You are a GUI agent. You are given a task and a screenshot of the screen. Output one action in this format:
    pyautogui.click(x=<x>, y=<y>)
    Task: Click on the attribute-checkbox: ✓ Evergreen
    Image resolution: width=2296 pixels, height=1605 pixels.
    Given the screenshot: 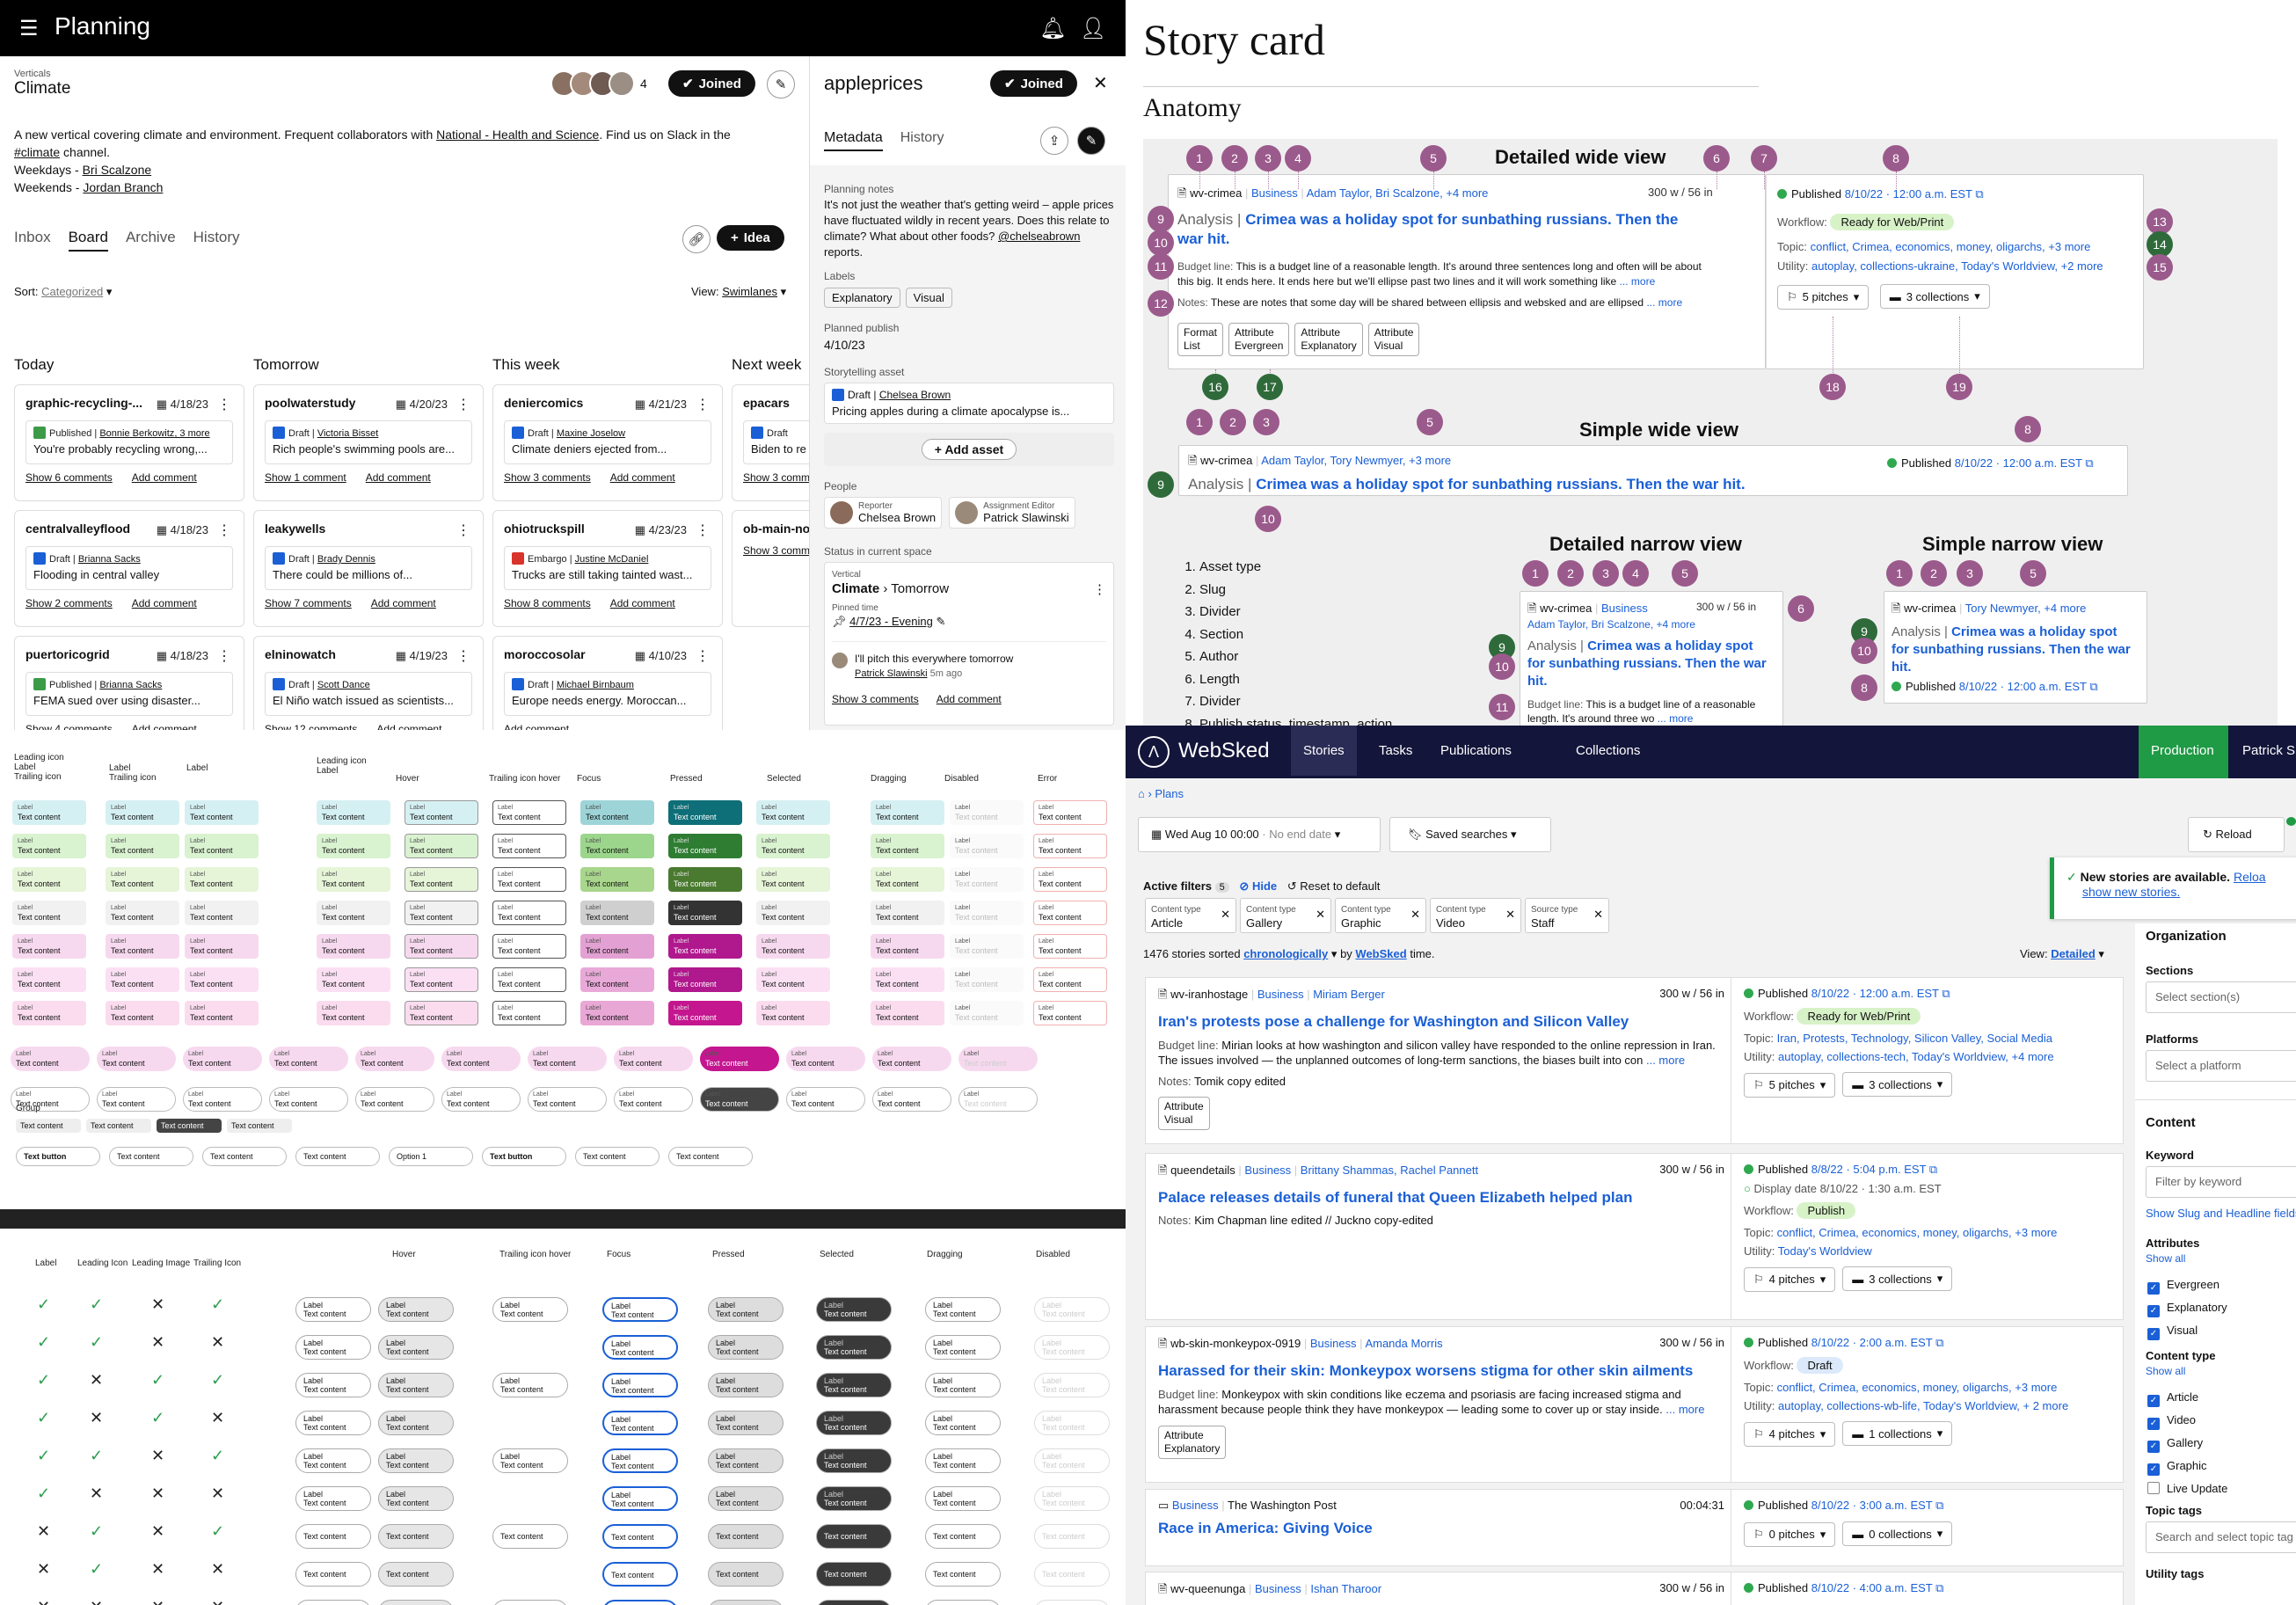 What is the action you would take?
    pyautogui.click(x=2187, y=1285)
    